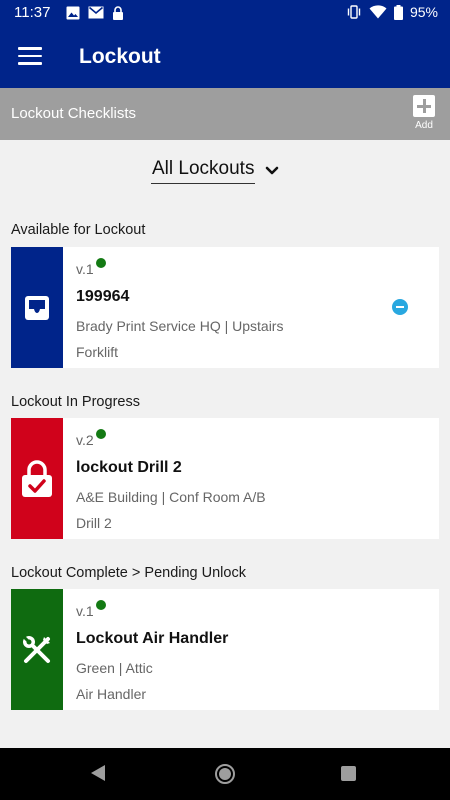 The image size is (450, 800). I want to click on home-icon, so click(225, 774).